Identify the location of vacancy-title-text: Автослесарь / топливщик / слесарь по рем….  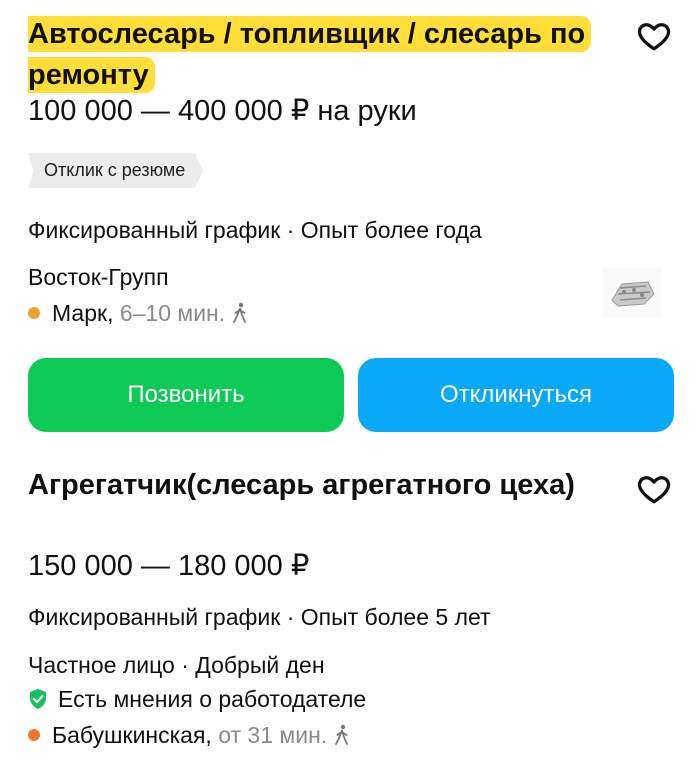
(310, 54).